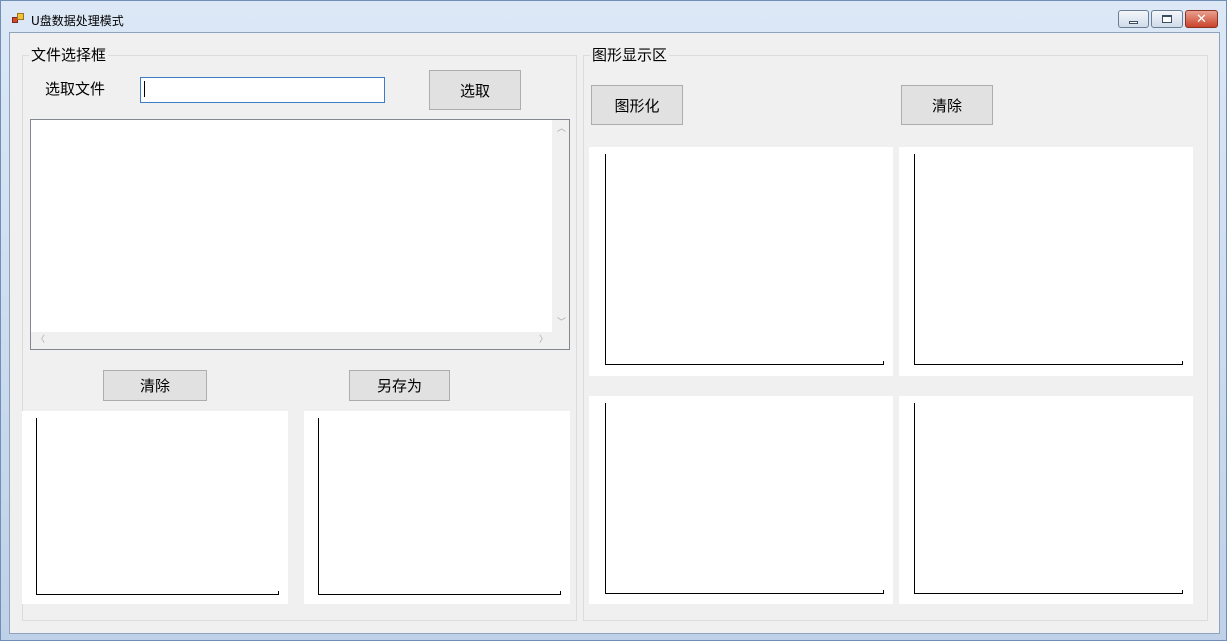 This screenshot has width=1227, height=641. I want to click on clear-graph-button: 清除, so click(947, 105).